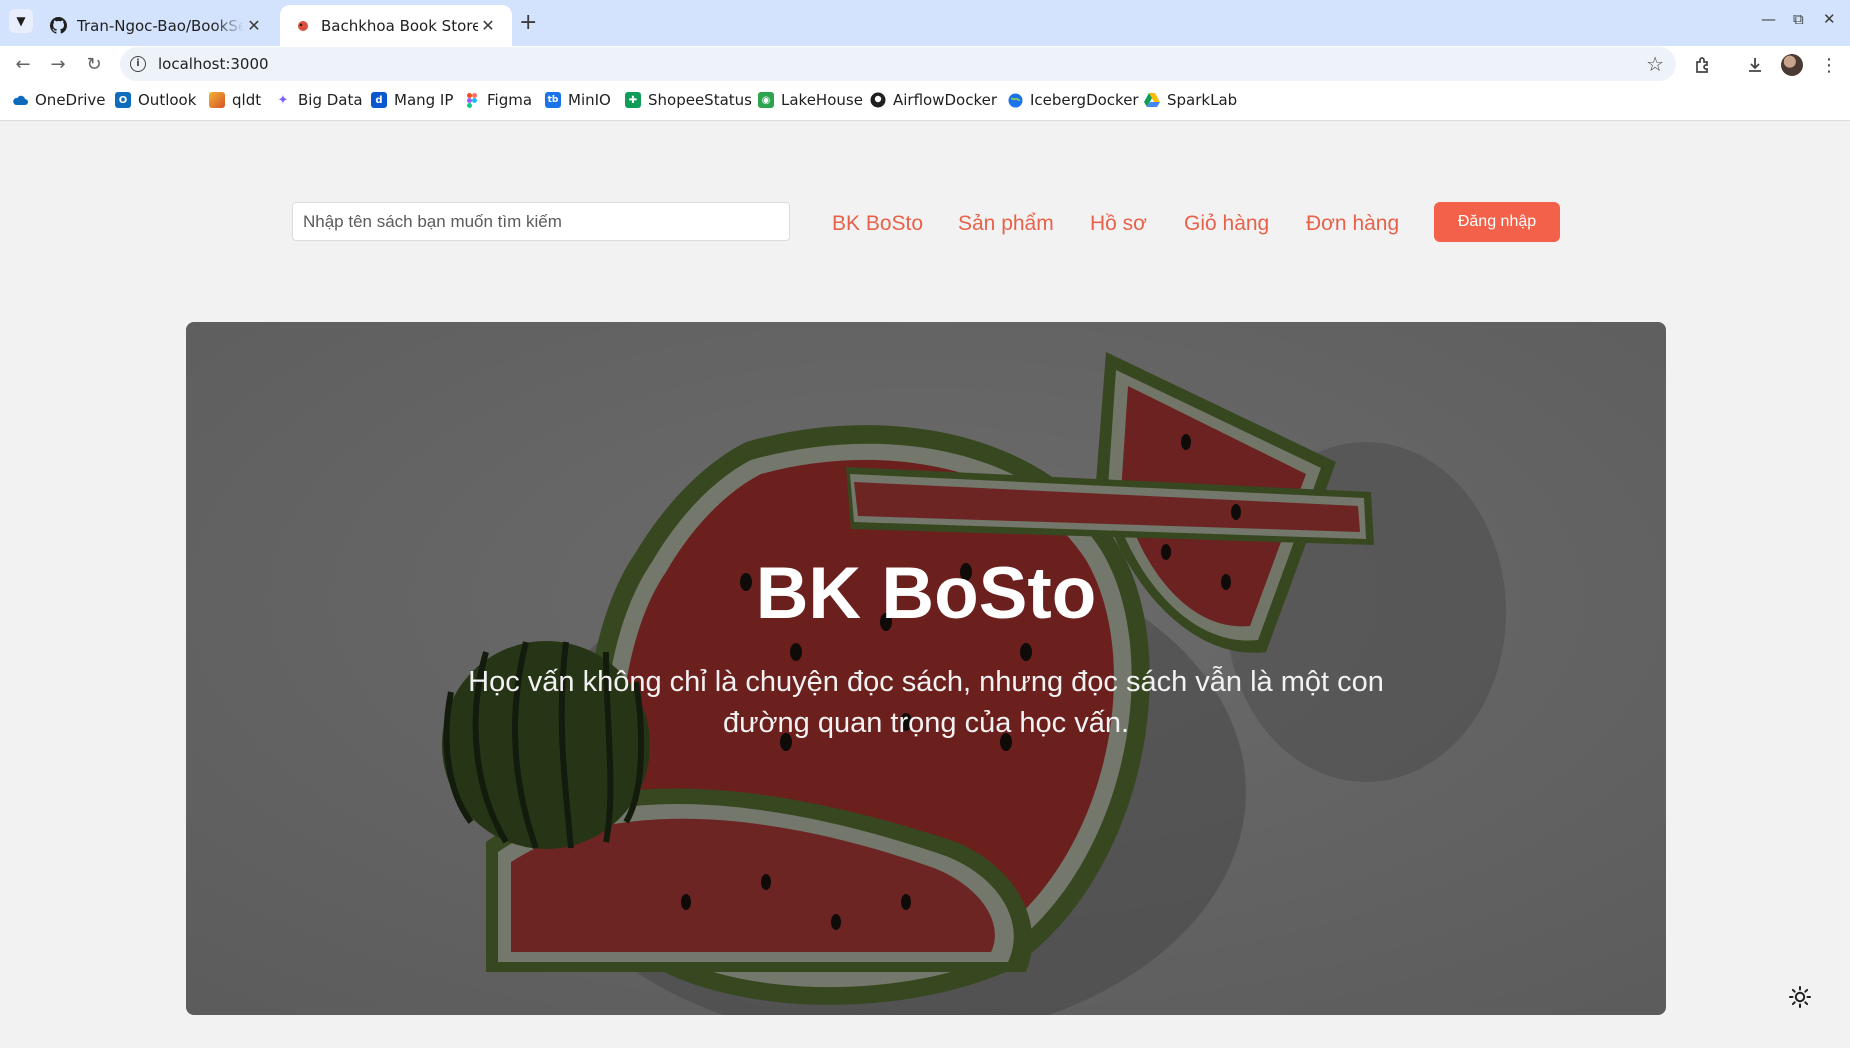 This screenshot has height=1048, width=1850. What do you see at coordinates (155, 100) in the screenshot?
I see `bookmark-outlook: O Outlook` at bounding box center [155, 100].